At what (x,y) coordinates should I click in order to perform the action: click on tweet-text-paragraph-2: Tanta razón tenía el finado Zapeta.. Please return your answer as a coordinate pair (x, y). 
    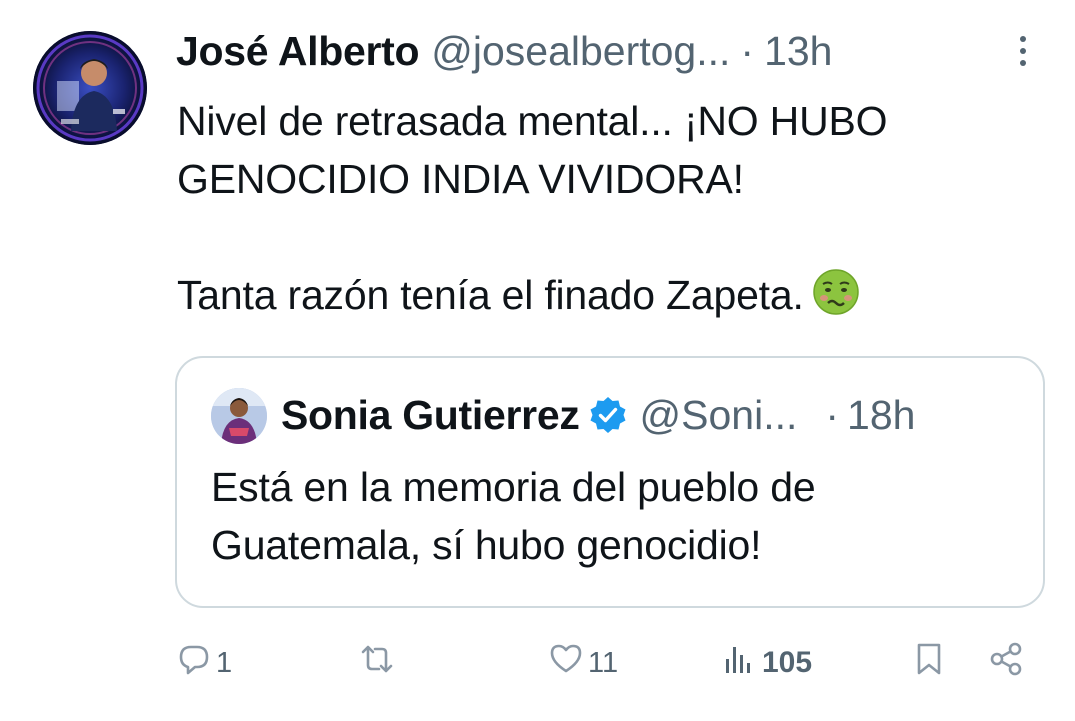
    Looking at the image, I should click on (617, 295).